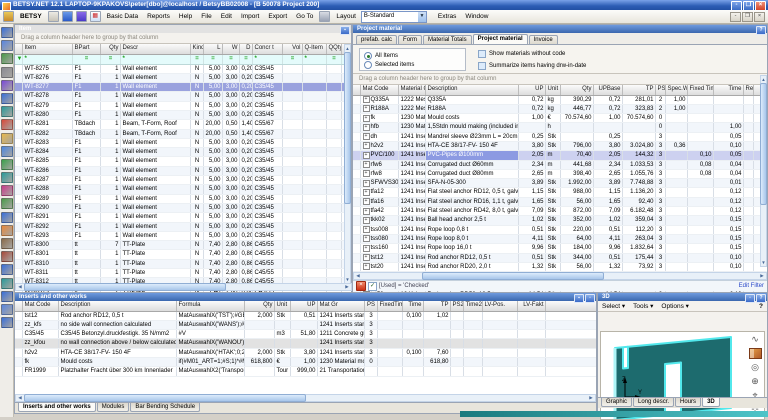  I want to click on tab-hours: Hours, so click(688, 402).